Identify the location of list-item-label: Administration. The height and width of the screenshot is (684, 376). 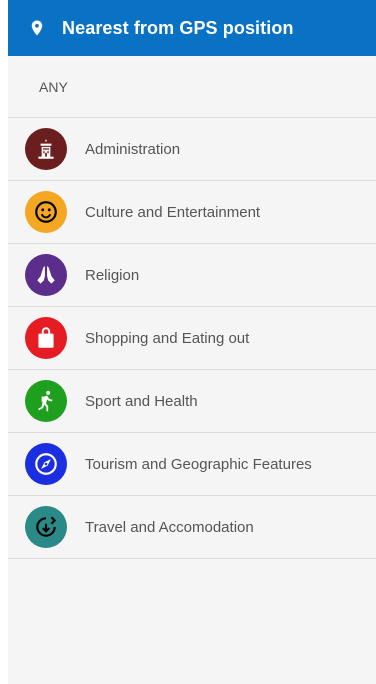
(133, 149).